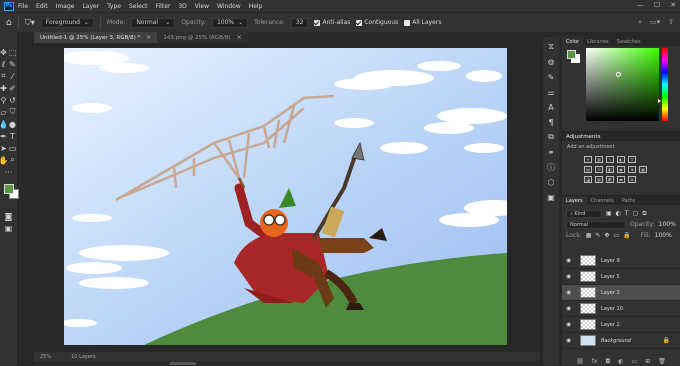 The height and width of the screenshot is (366, 680). What do you see at coordinates (632, 179) in the screenshot?
I see `selective-color-icon: ◍` at bounding box center [632, 179].